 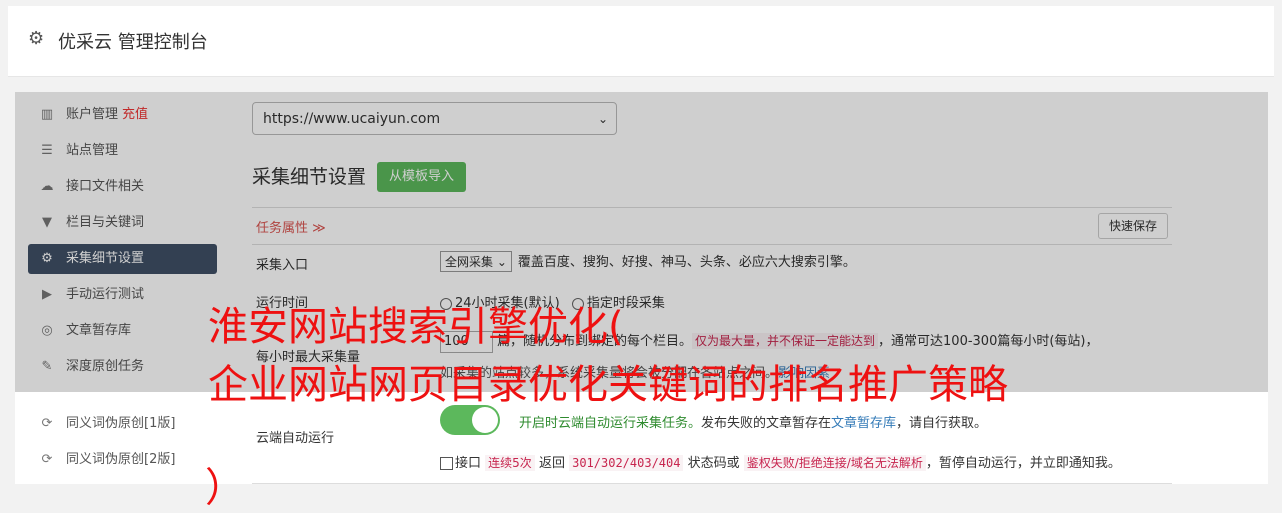 What do you see at coordinates (713, 463) in the screenshot?
I see `pause-rule-text2: 状态码或` at bounding box center [713, 463].